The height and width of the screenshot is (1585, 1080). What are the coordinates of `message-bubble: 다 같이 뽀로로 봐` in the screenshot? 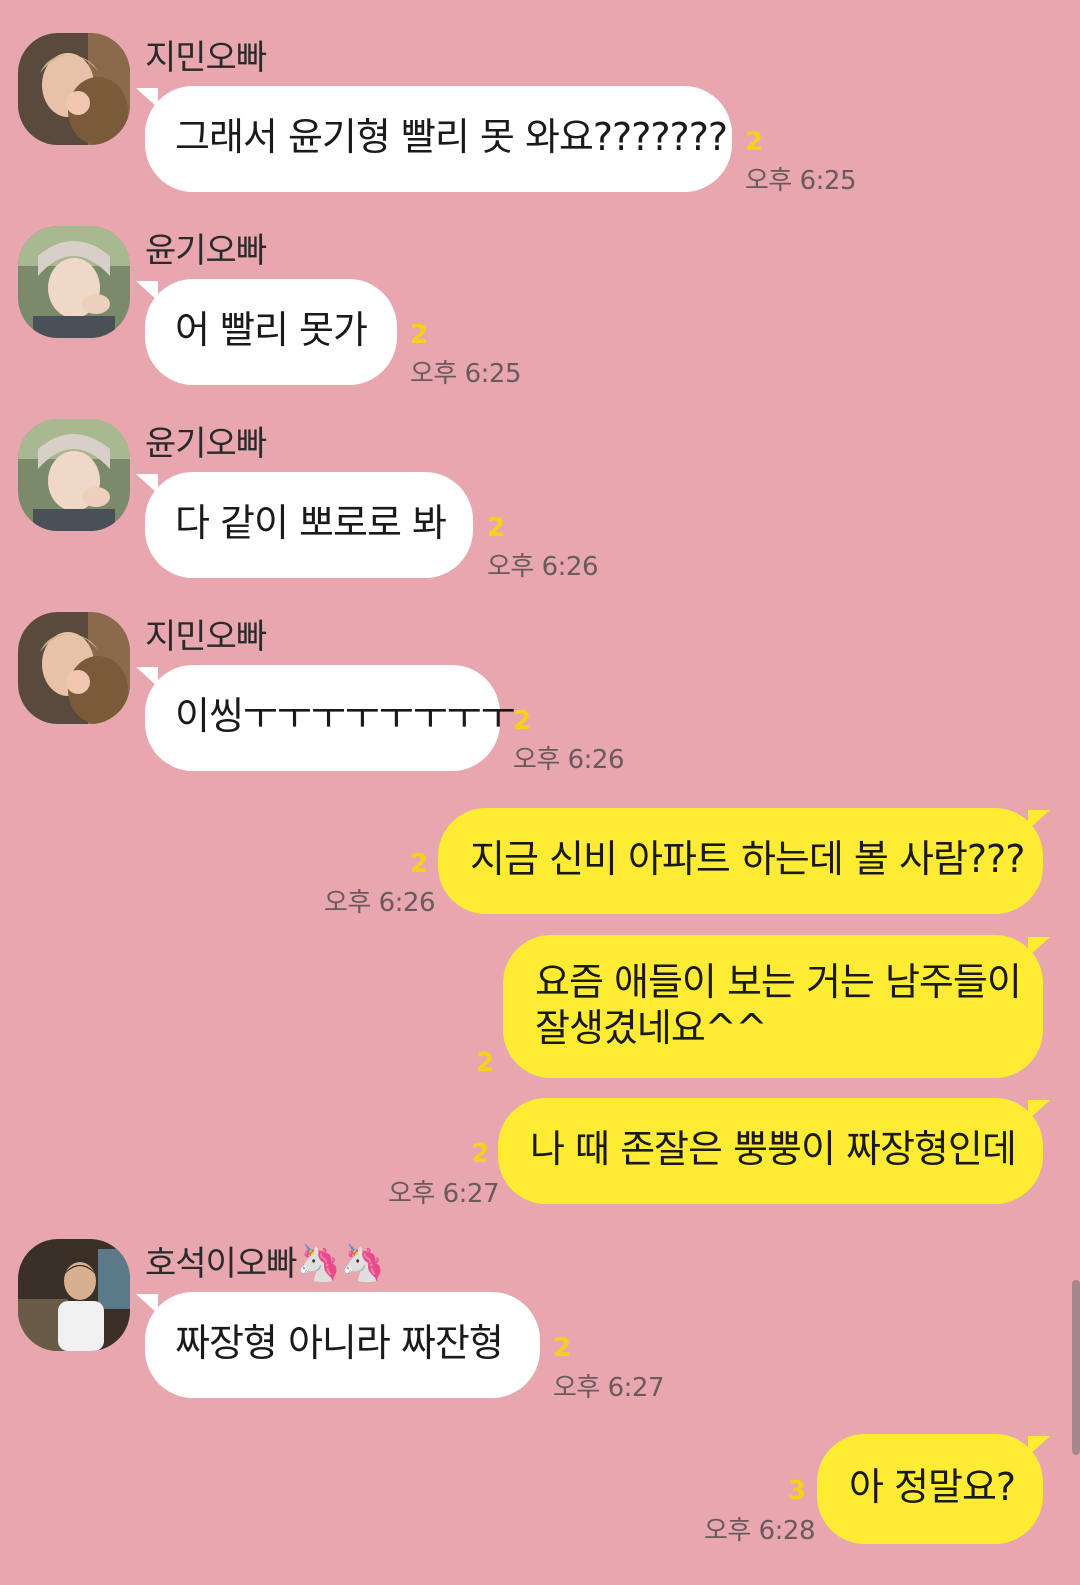 It's located at (309, 525).